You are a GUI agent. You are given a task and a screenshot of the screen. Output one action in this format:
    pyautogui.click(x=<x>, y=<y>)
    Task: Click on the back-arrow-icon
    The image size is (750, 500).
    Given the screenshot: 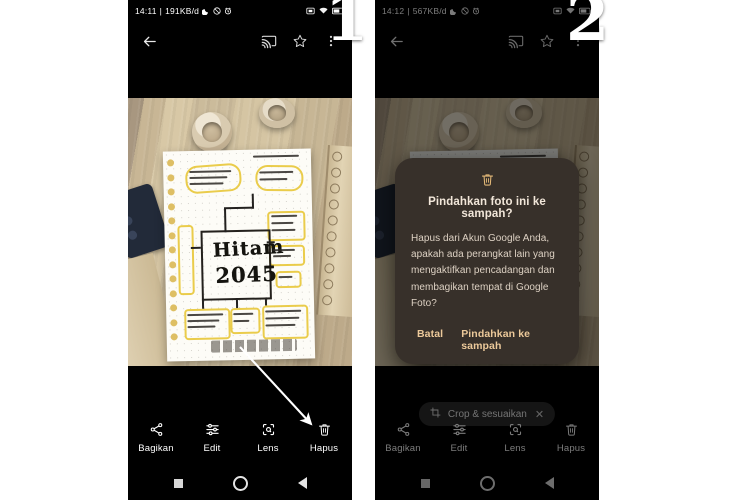 What is the action you would take?
    pyautogui.click(x=149, y=41)
    